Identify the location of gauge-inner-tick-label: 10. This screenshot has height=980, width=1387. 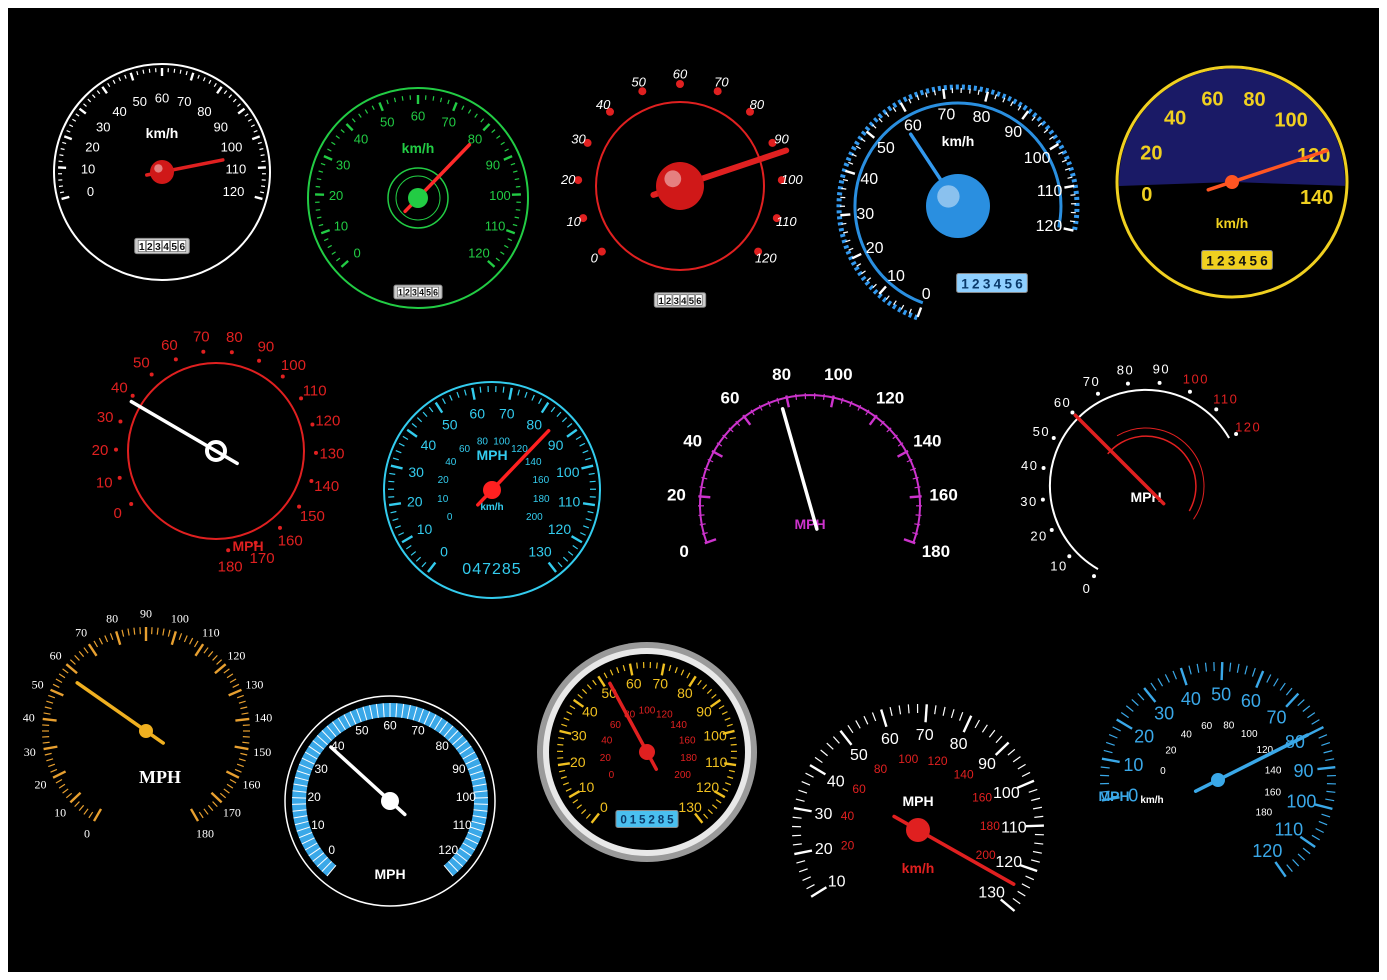
(443, 499).